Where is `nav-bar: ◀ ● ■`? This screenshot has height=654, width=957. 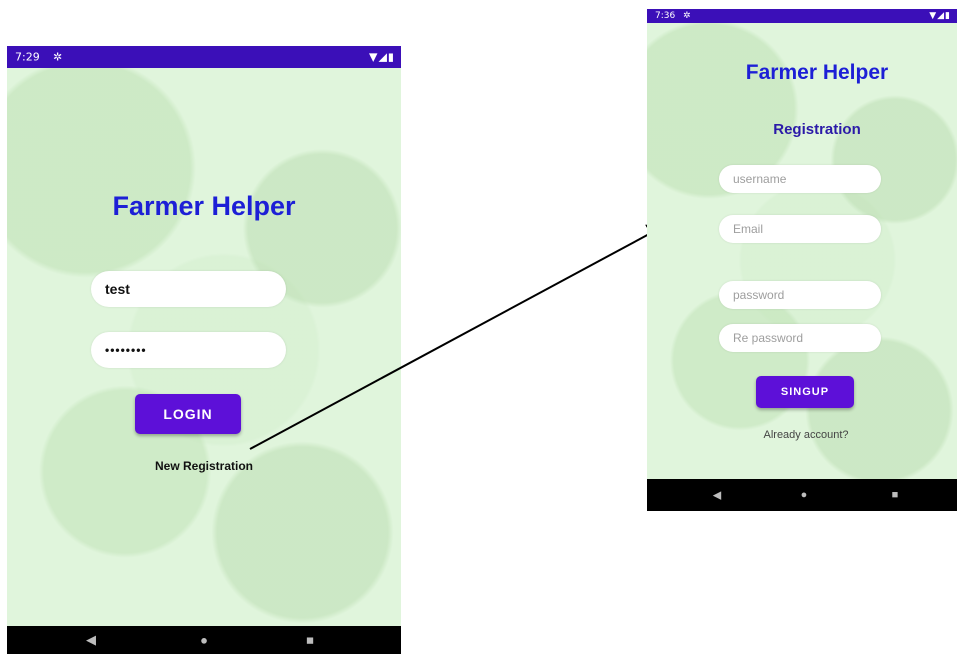
nav-bar: ◀ ● ■ is located at coordinates (802, 495).